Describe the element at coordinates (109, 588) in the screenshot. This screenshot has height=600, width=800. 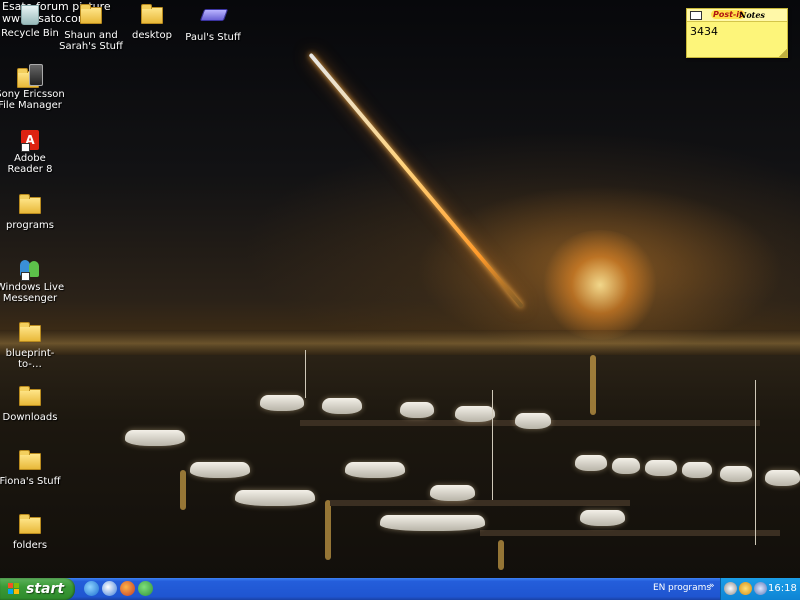
I see `media-player-icon` at that location.